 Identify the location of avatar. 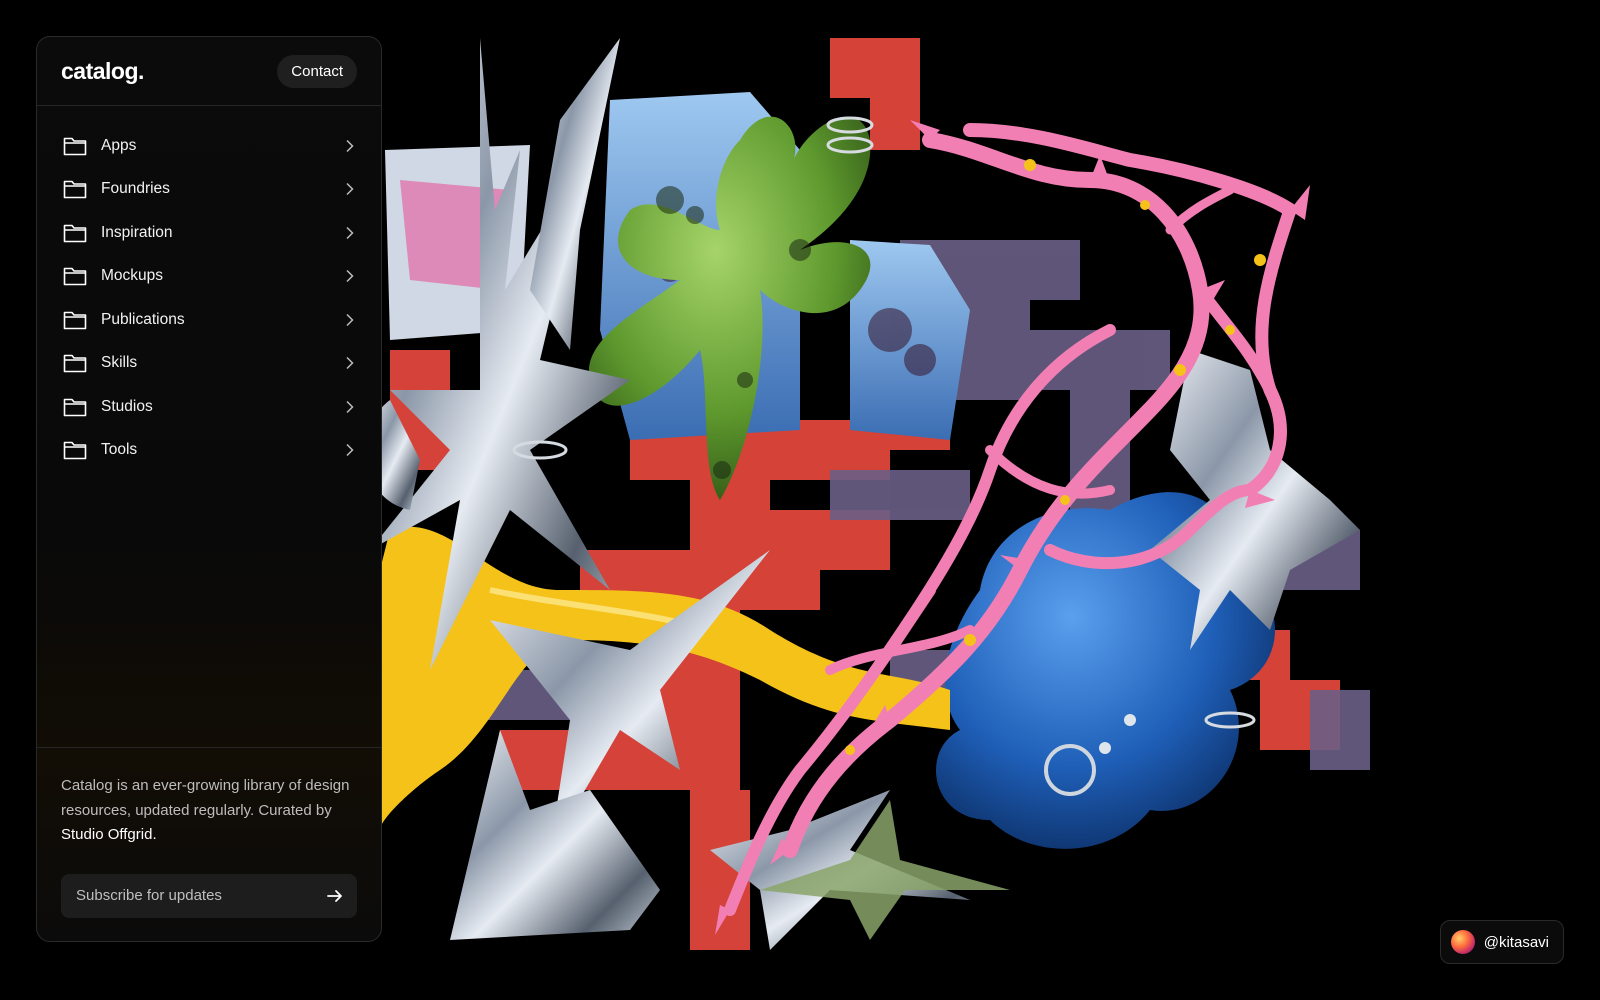
(1462, 942).